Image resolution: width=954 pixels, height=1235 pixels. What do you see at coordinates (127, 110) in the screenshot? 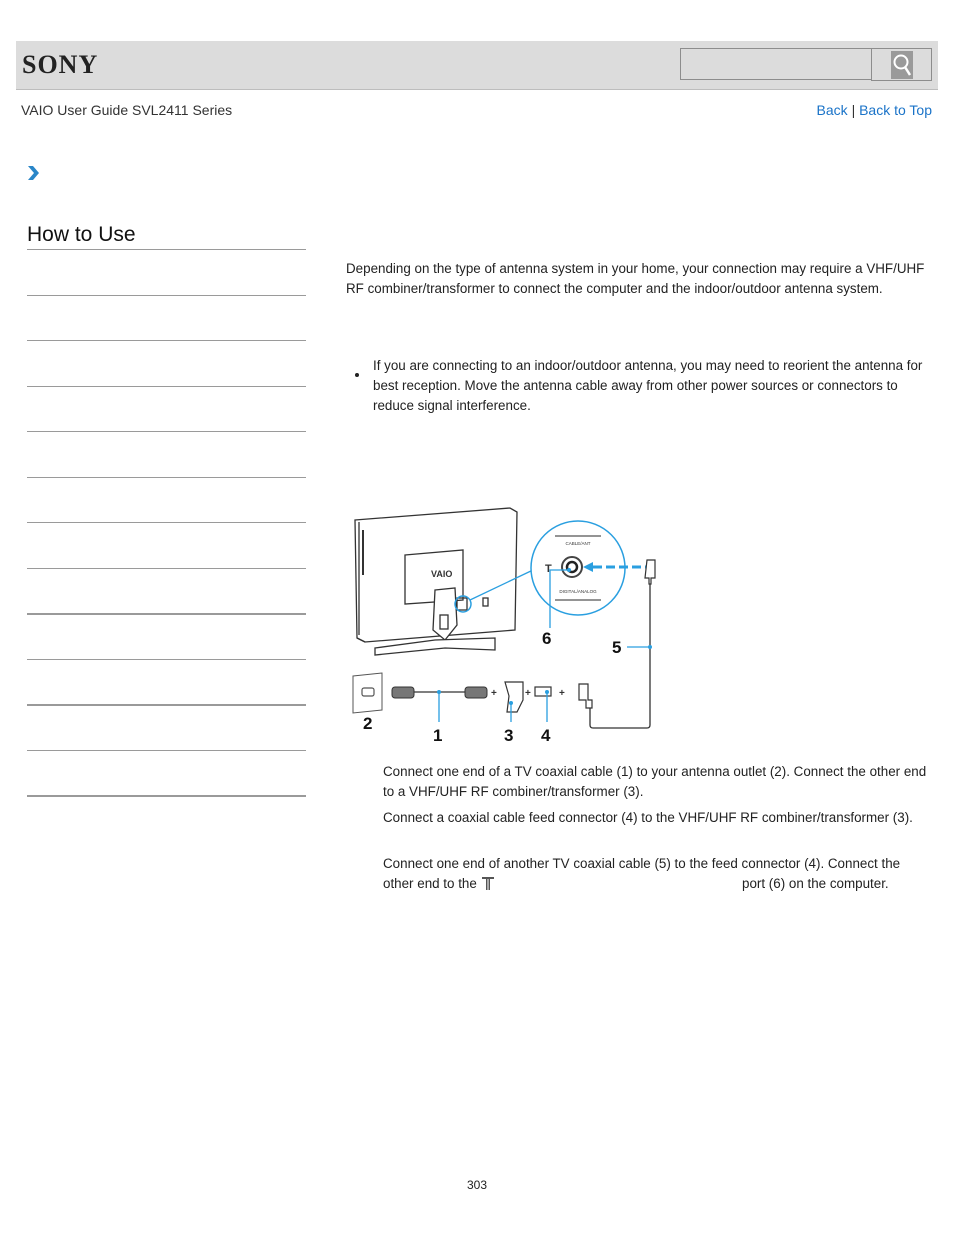
I see `guide-title: VAIO User Guide SVL2411 Series` at bounding box center [127, 110].